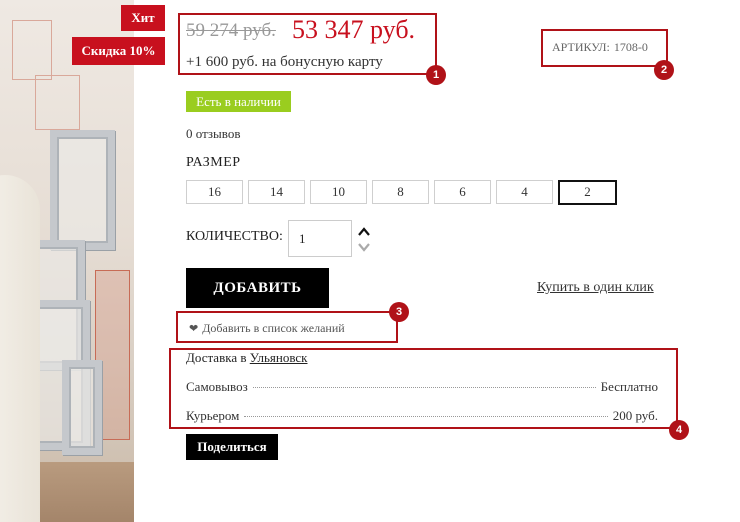 This screenshot has width=740, height=522. I want to click on size-option: 10, so click(338, 192).